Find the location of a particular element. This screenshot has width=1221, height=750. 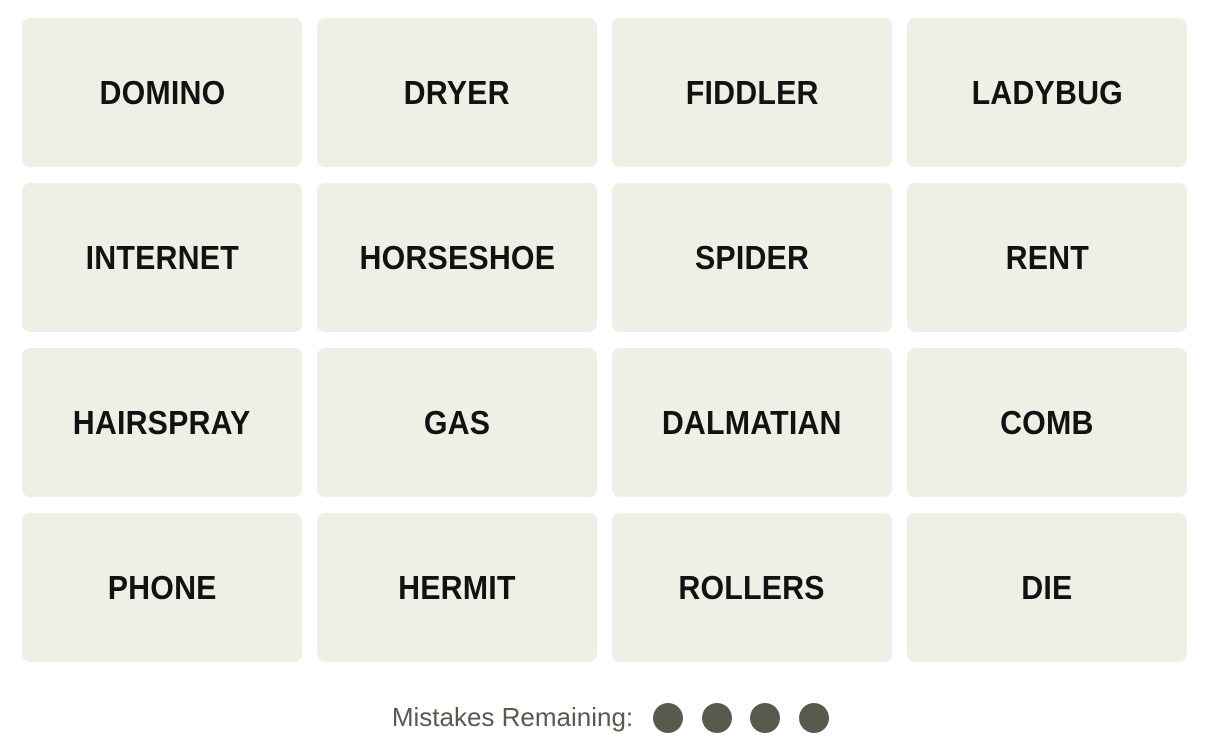

word-tile: HORSESHOE is located at coordinates (457, 257).